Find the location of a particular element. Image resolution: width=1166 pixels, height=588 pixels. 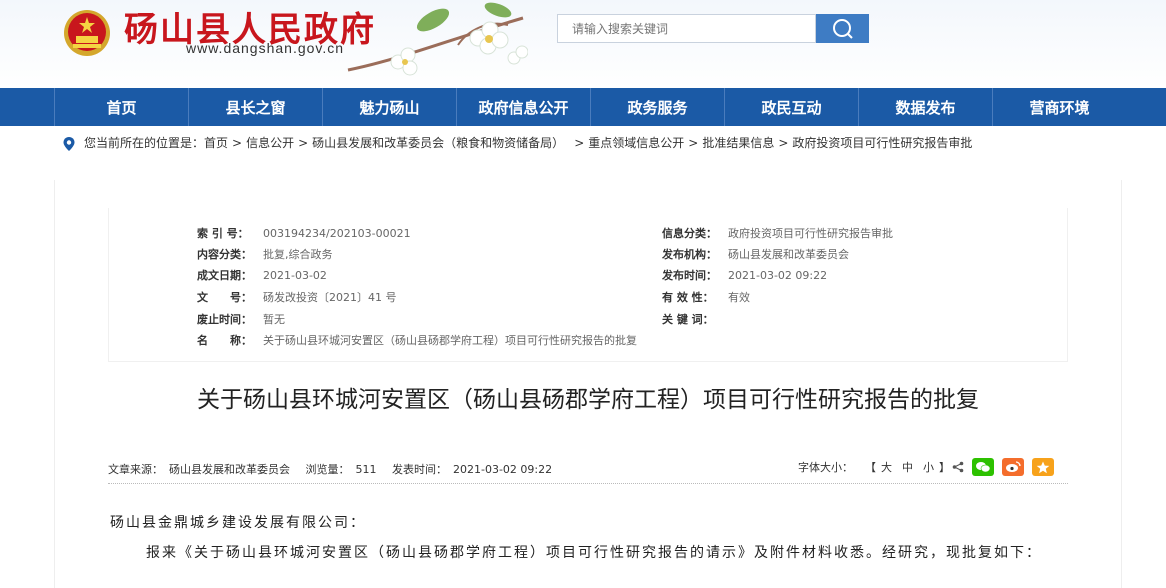

share-icon is located at coordinates (958, 467).